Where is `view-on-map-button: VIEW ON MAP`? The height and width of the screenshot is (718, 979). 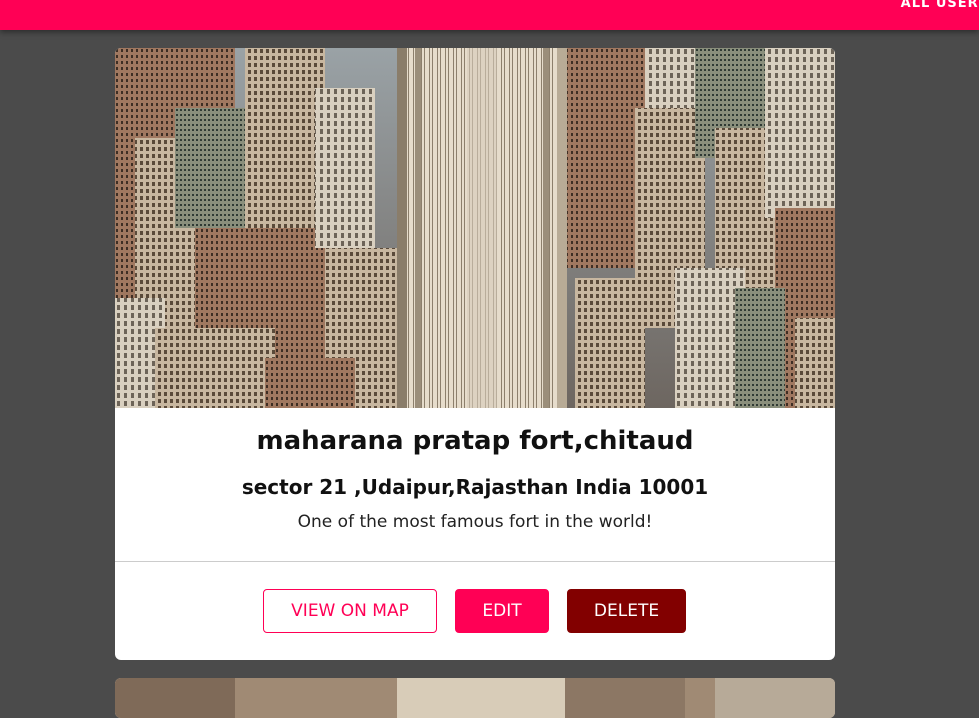 view-on-map-button: VIEW ON MAP is located at coordinates (350, 611).